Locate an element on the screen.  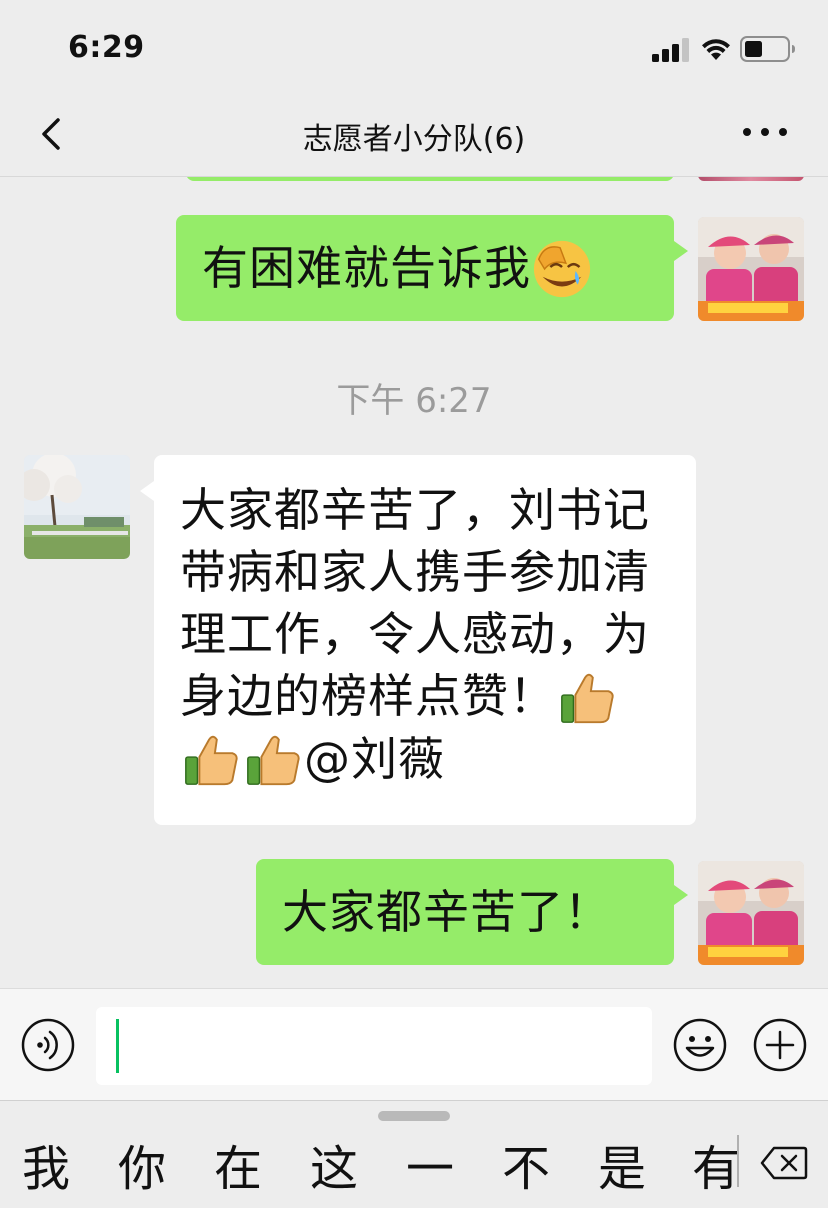
emoji-button is located at coordinates (700, 1045).